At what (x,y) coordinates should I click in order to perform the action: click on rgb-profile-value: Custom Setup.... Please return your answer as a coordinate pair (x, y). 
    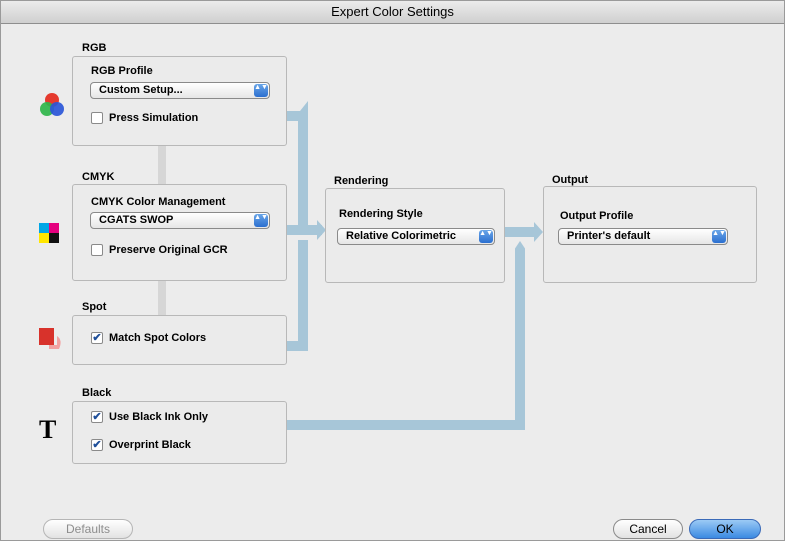
    Looking at the image, I should click on (141, 90).